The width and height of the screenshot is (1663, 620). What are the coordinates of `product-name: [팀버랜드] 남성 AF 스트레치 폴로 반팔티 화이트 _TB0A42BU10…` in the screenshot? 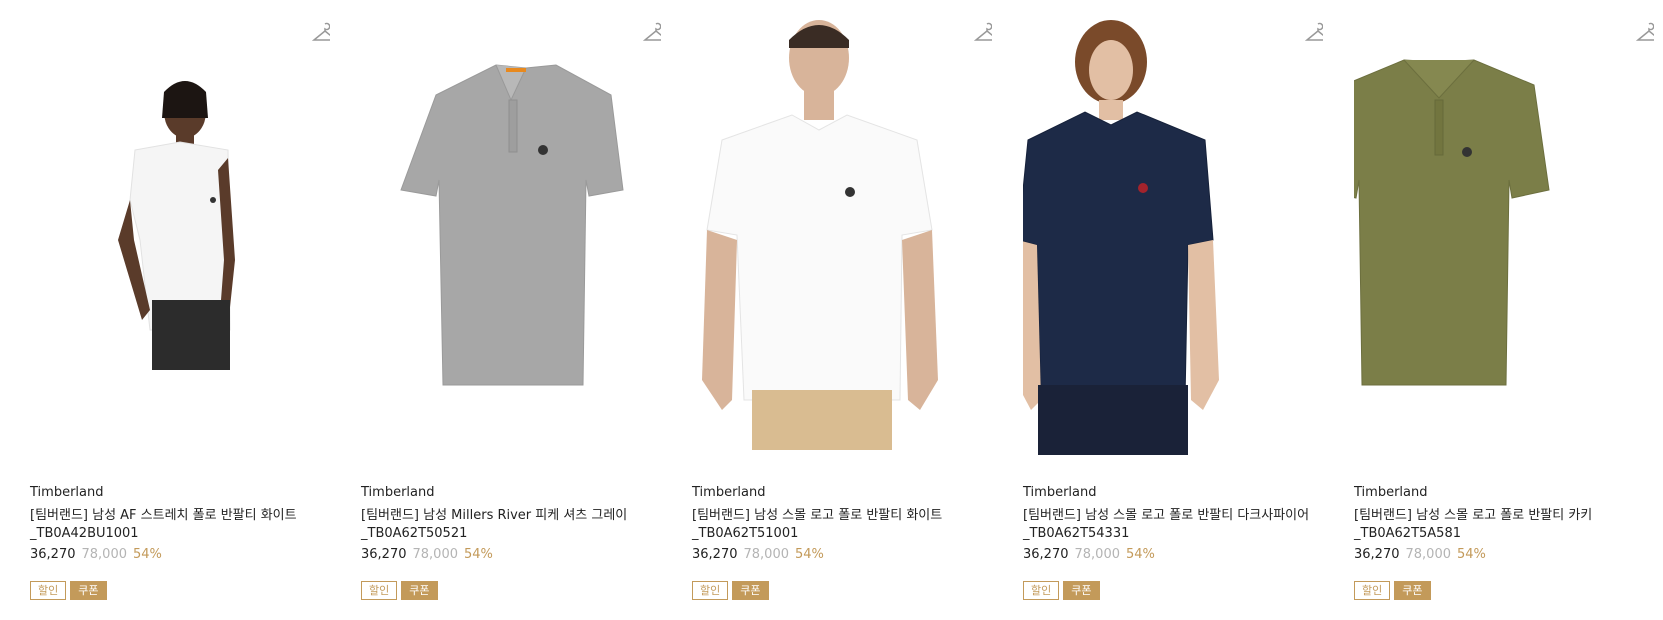 It's located at (180, 525).